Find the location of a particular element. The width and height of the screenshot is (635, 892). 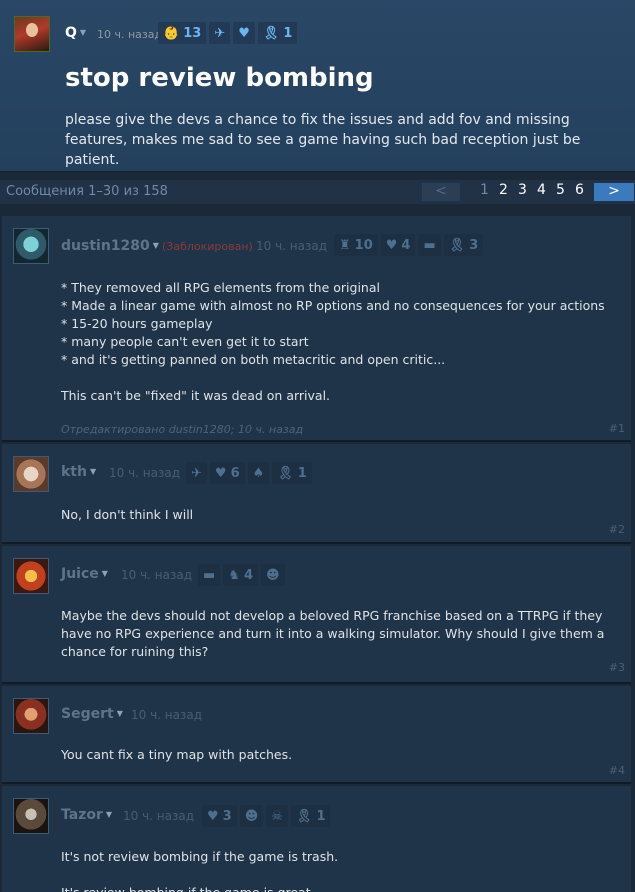

award-badge: ♜ 10 is located at coordinates (356, 245).